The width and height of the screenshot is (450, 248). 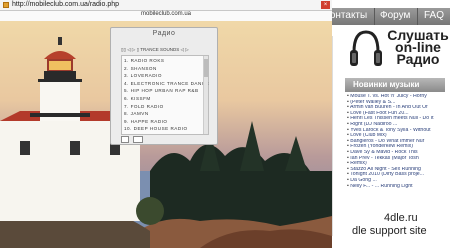 What do you see at coordinates (166, 91) in the screenshot?
I see `station-item: 5. HIP HOP URBAN RAP R&B` at bounding box center [166, 91].